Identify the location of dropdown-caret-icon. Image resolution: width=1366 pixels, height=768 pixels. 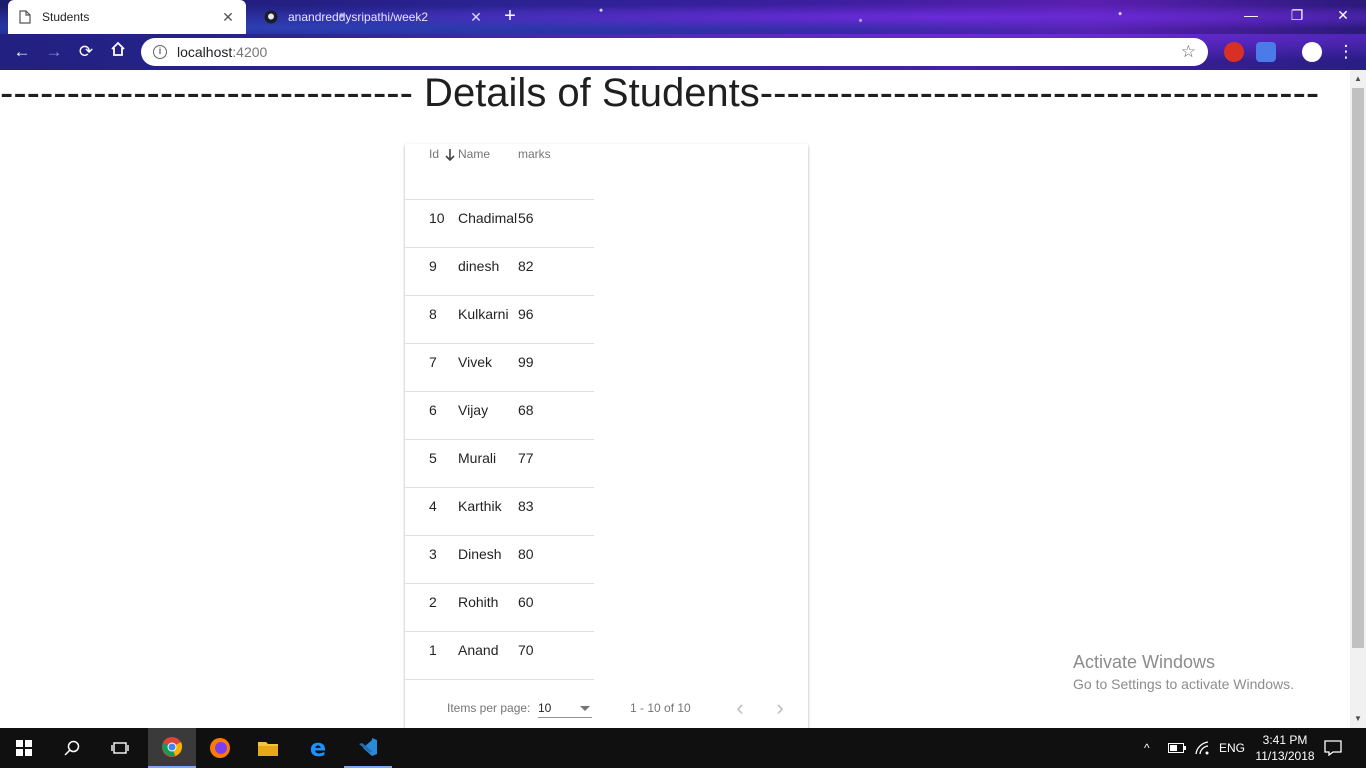
(585, 708).